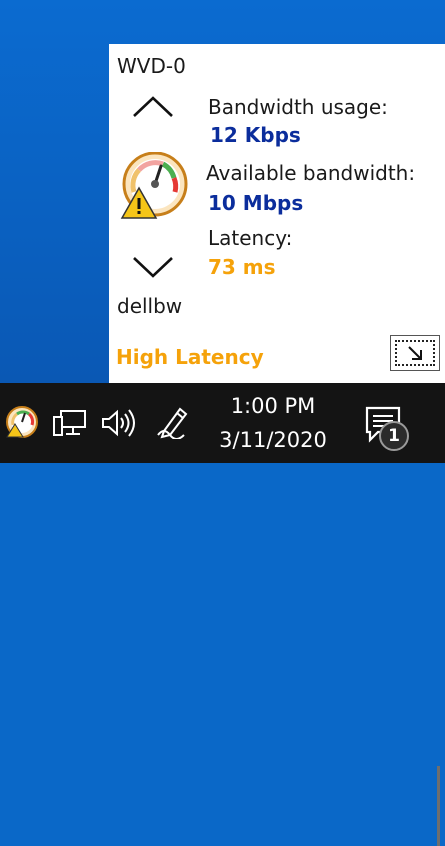 The width and height of the screenshot is (445, 846). What do you see at coordinates (119, 423) in the screenshot?
I see `volume-icon` at bounding box center [119, 423].